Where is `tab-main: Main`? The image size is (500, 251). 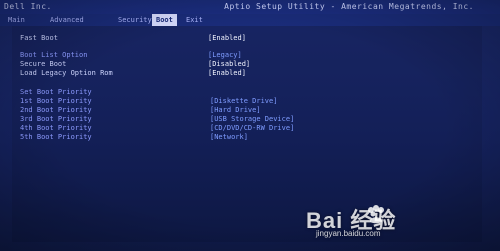
tab-main: Main is located at coordinates (16, 20).